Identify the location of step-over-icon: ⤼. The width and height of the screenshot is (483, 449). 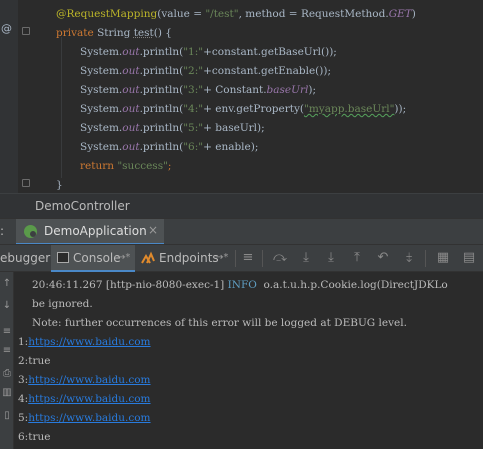
(280, 258).